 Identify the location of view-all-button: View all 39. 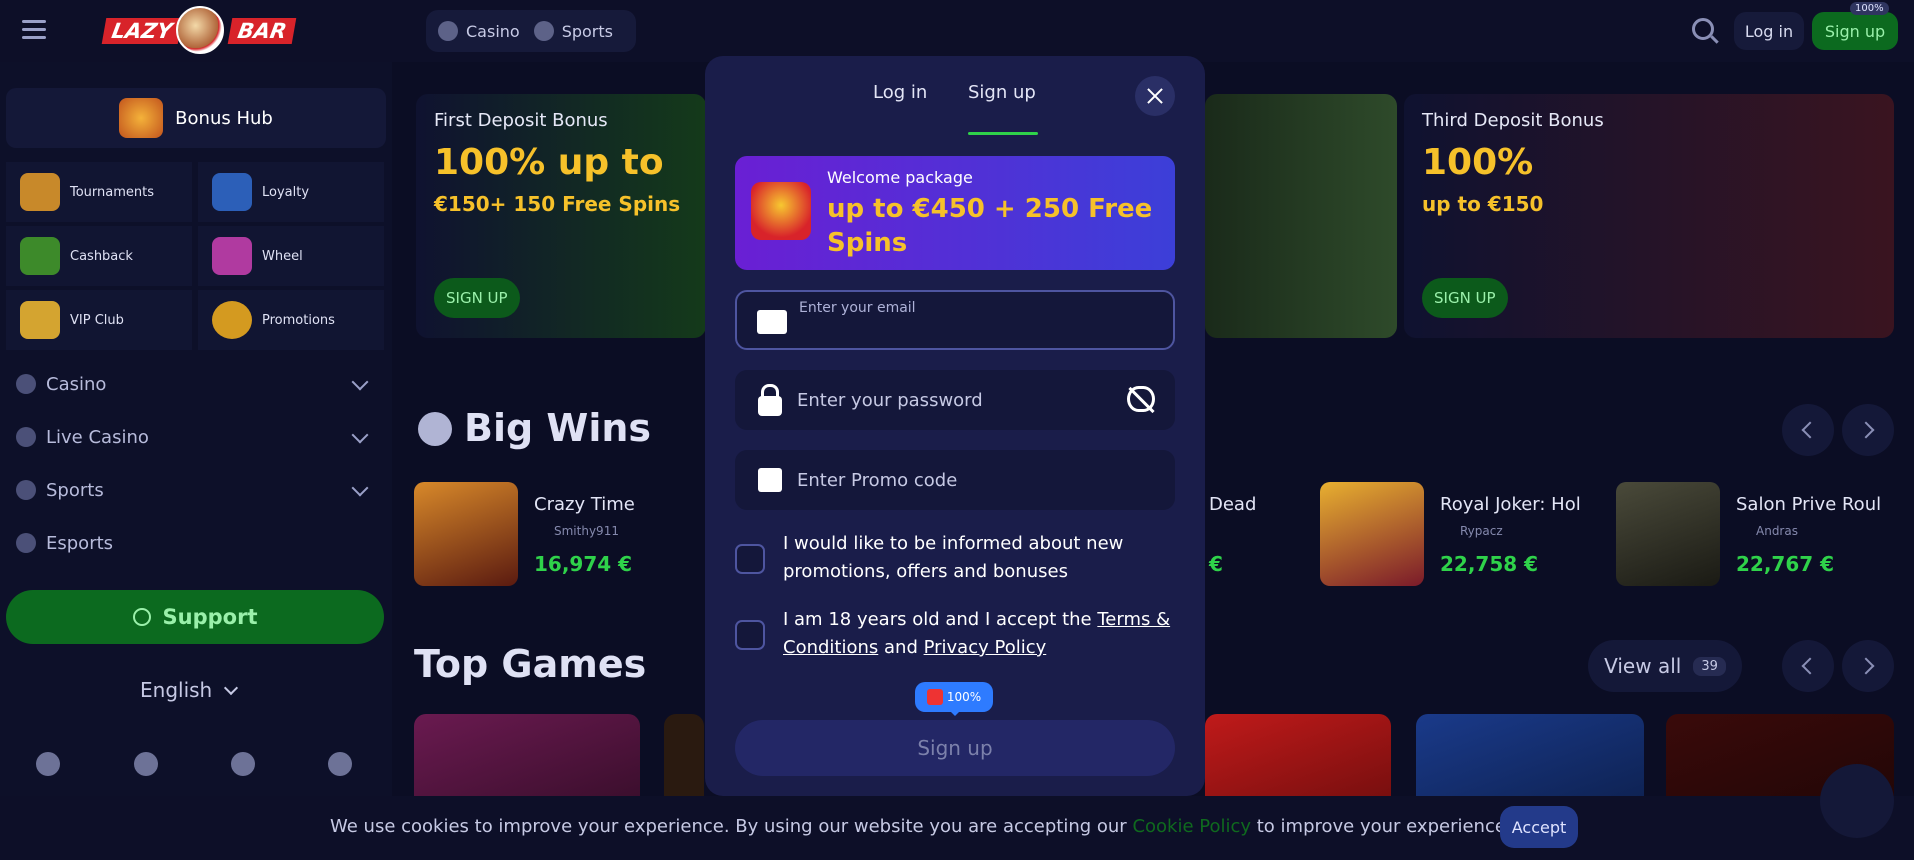
(1665, 666).